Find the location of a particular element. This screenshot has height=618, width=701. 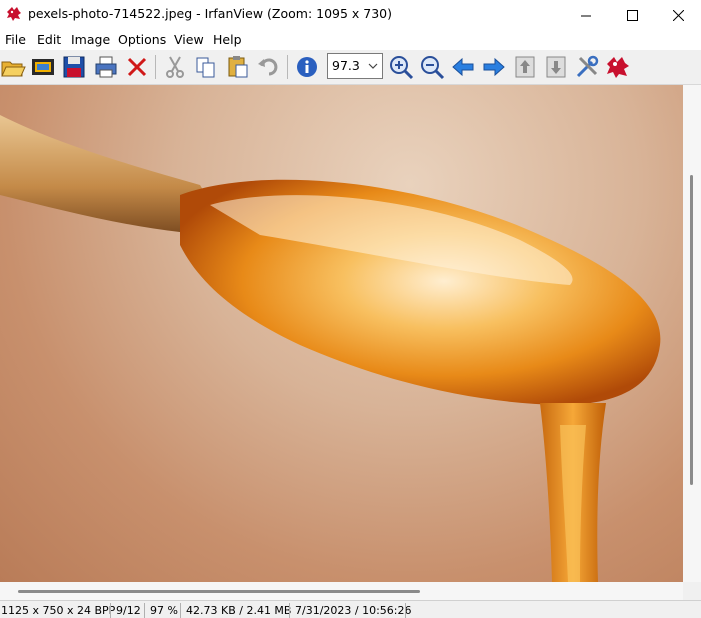

info-icon is located at coordinates (307, 67).